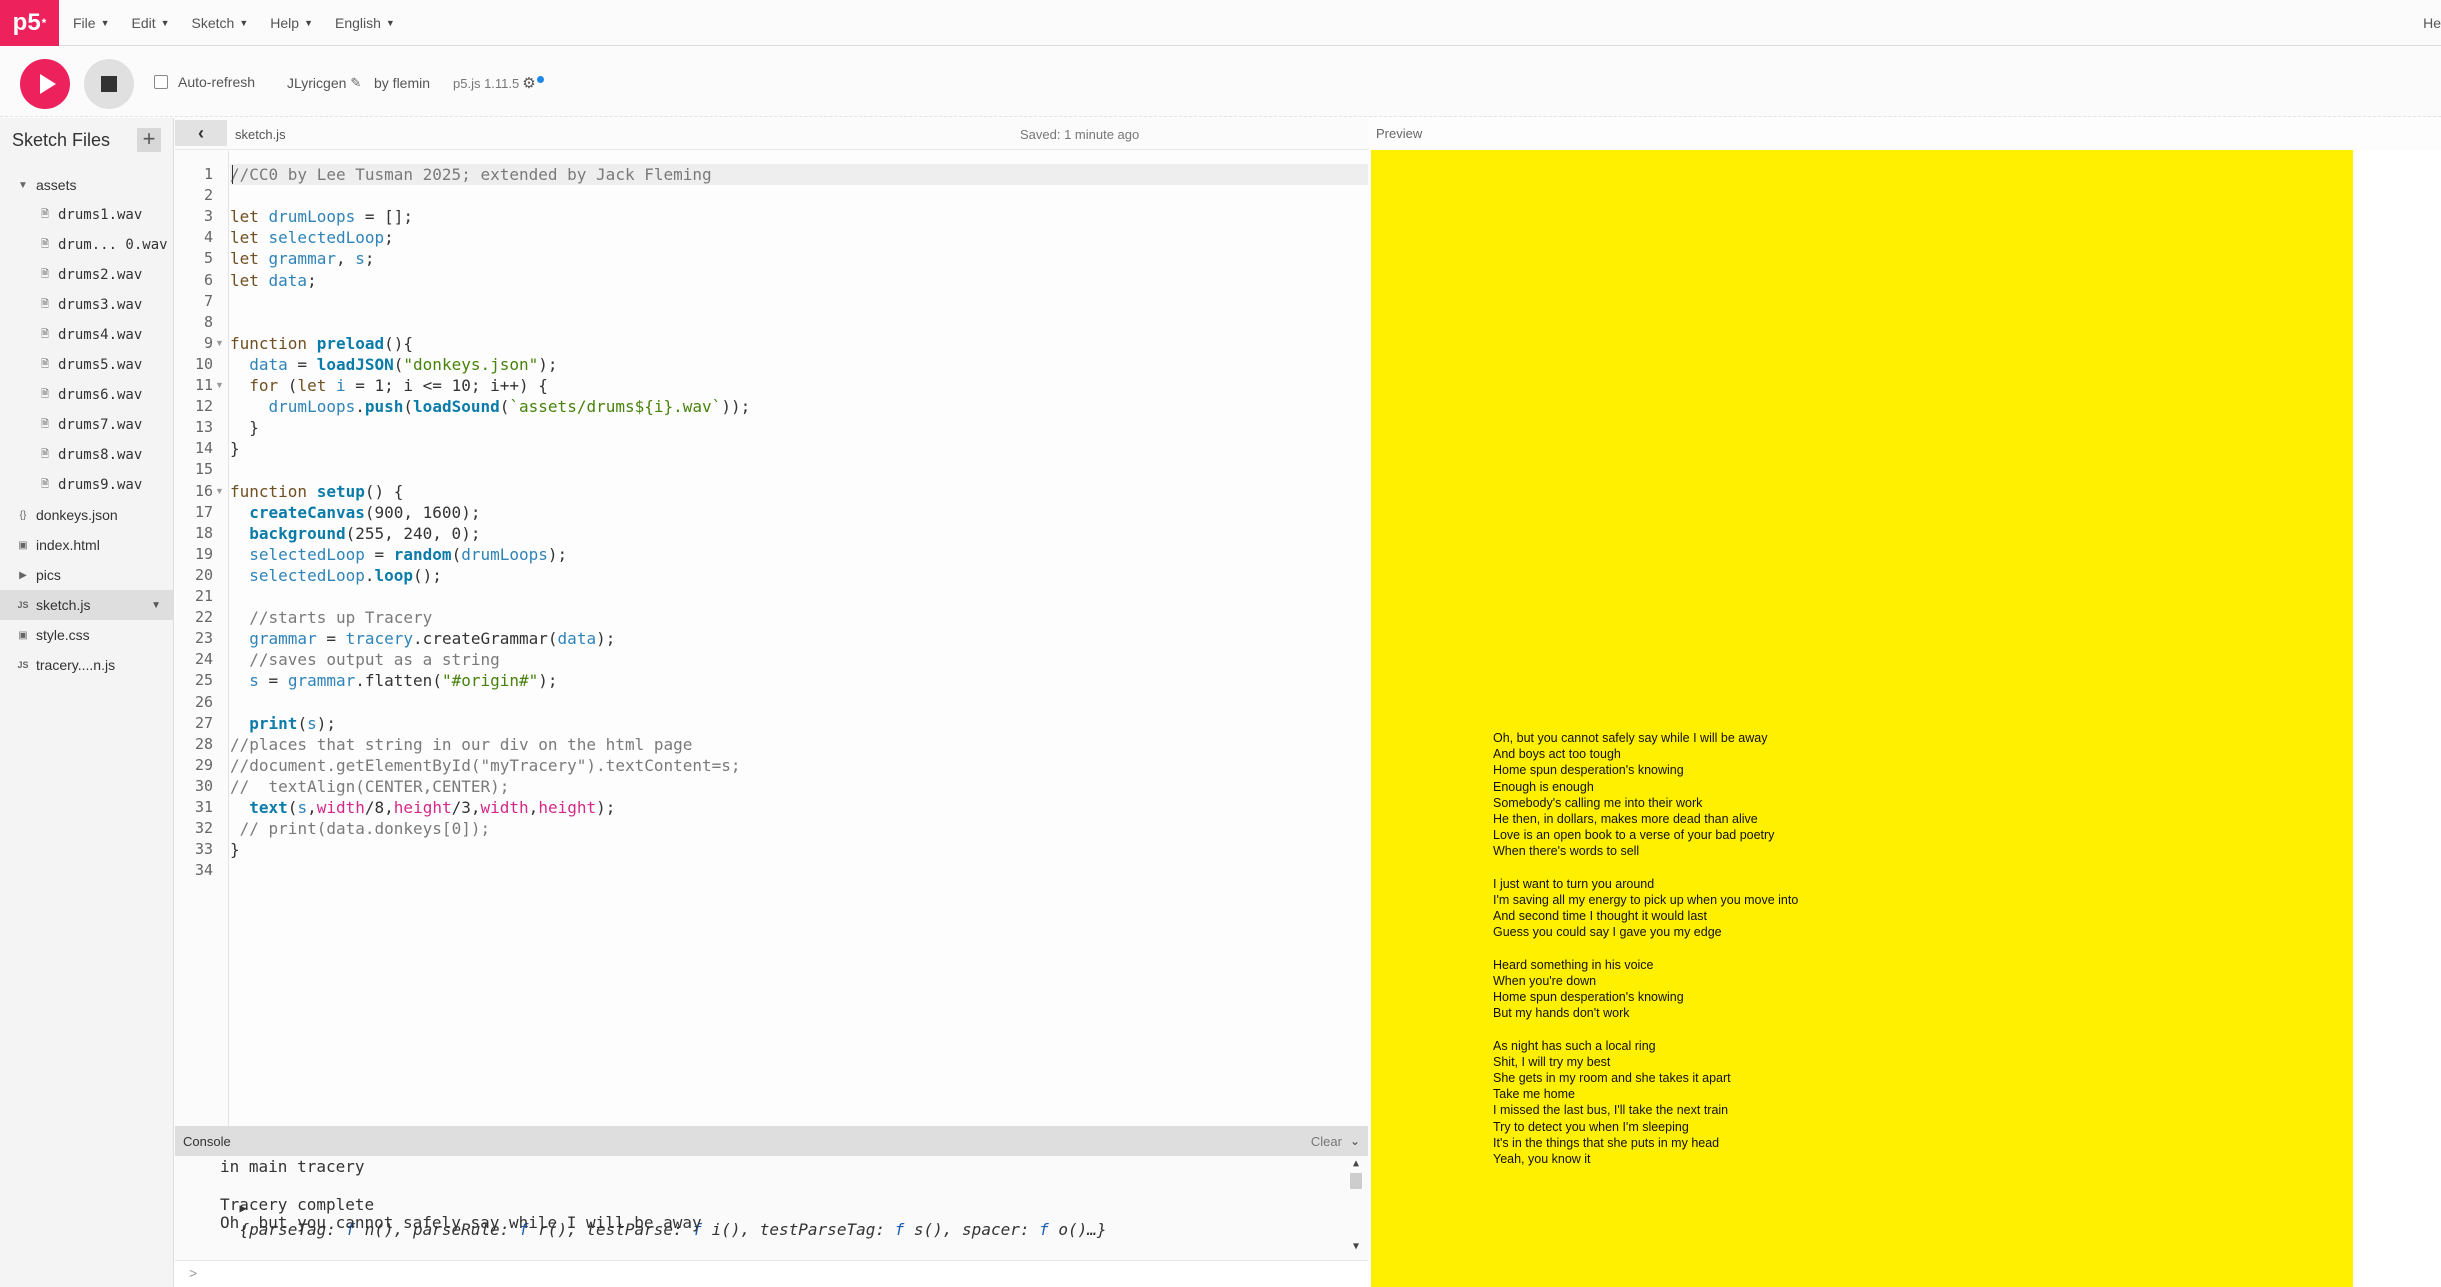 The image size is (2441, 1287). Describe the element at coordinates (504, 807) in the screenshot. I see `code-token: width` at that location.